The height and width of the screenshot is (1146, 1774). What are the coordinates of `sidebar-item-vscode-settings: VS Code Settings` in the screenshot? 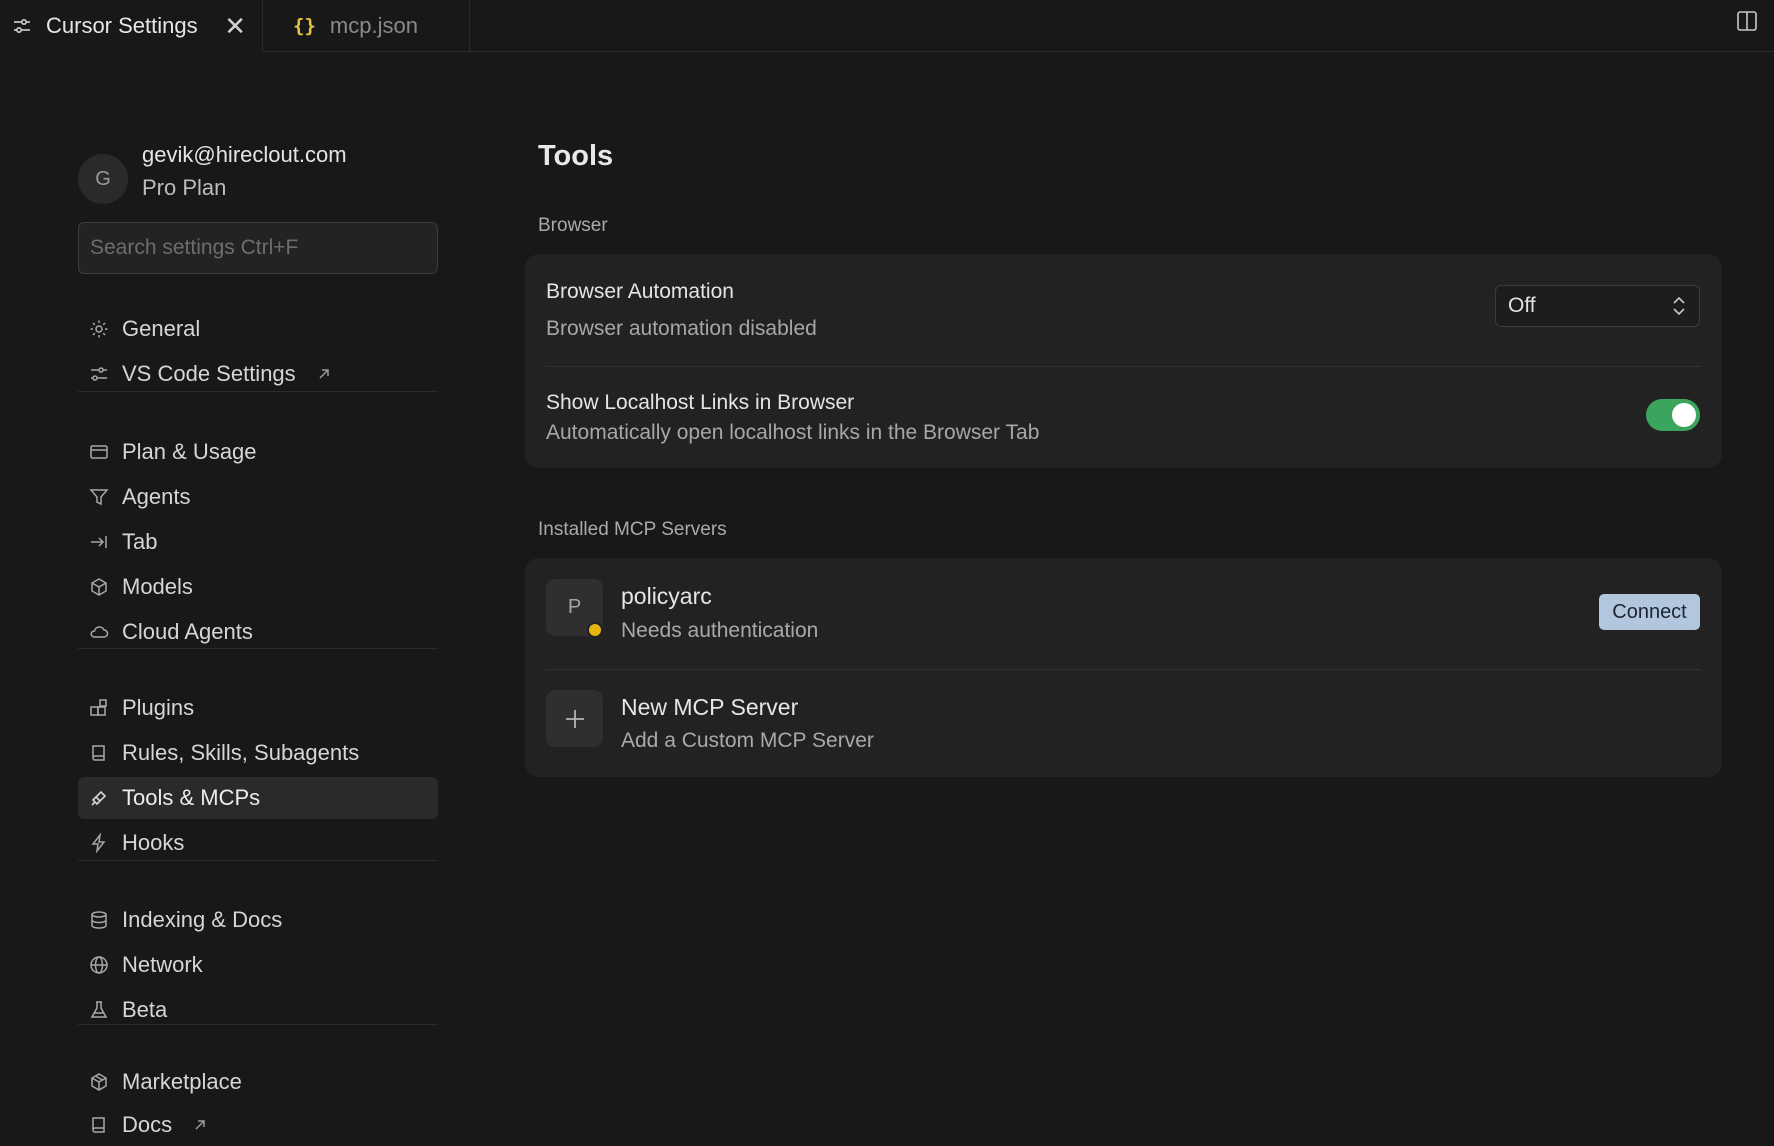 It's located at (258, 374).